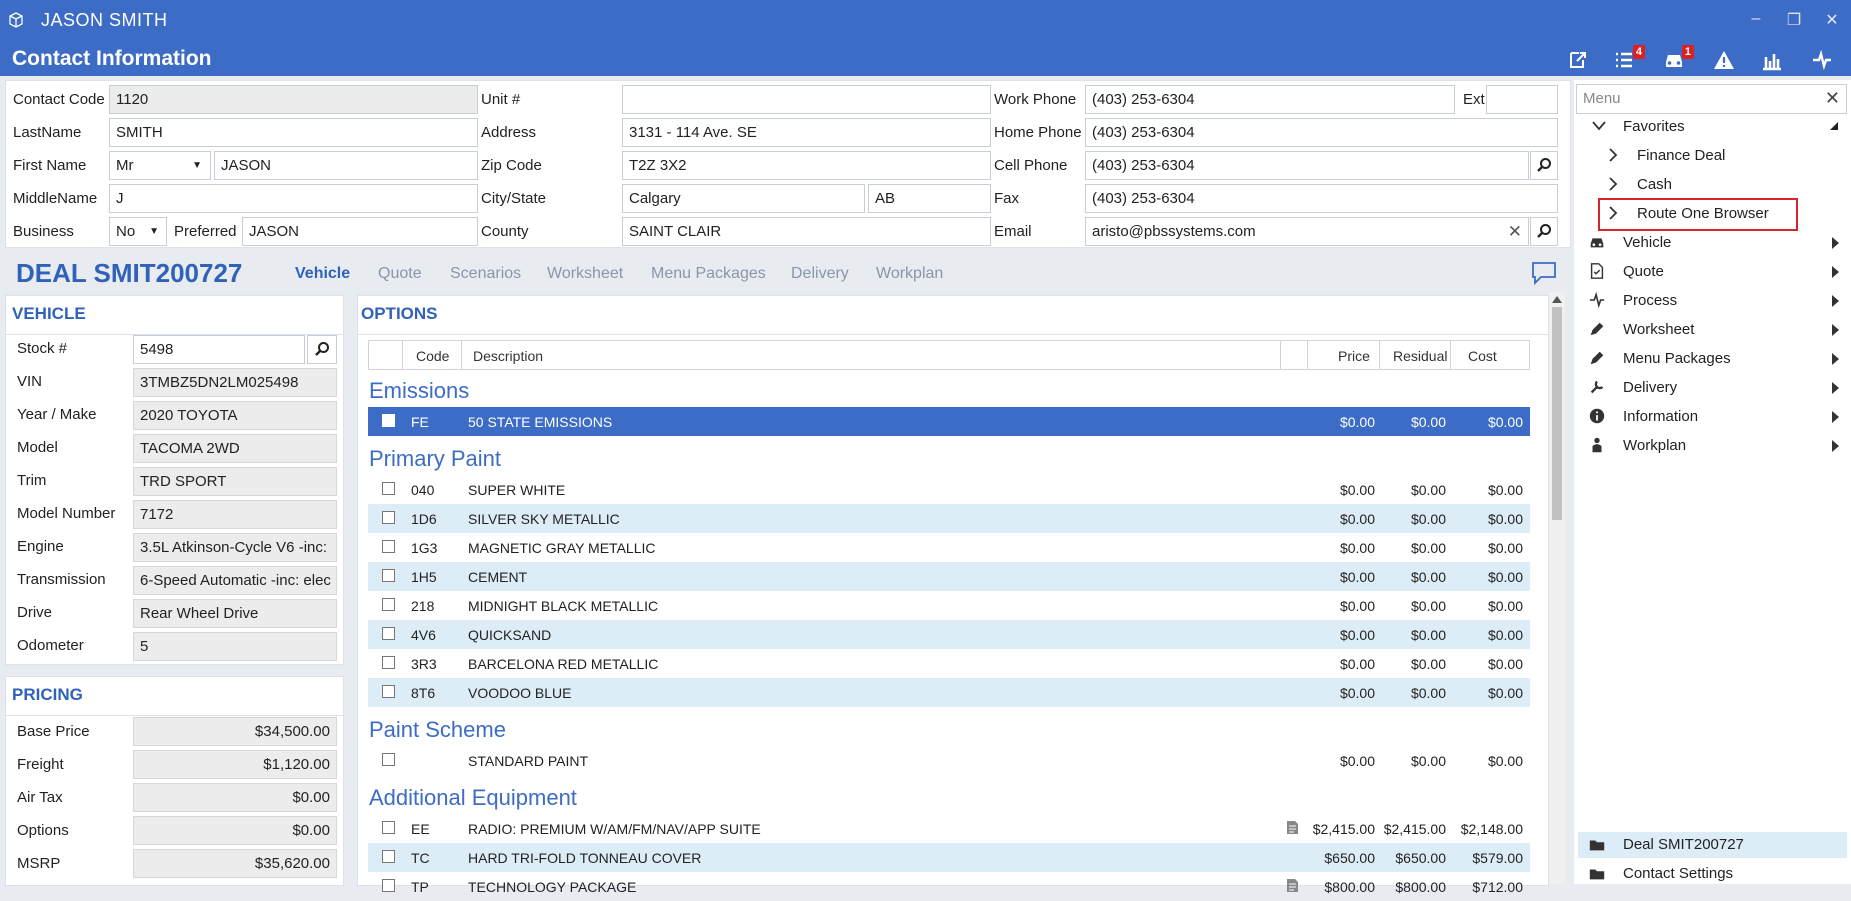 The image size is (1851, 901). Describe the element at coordinates (1726, 60) in the screenshot. I see `warning-icon` at that location.